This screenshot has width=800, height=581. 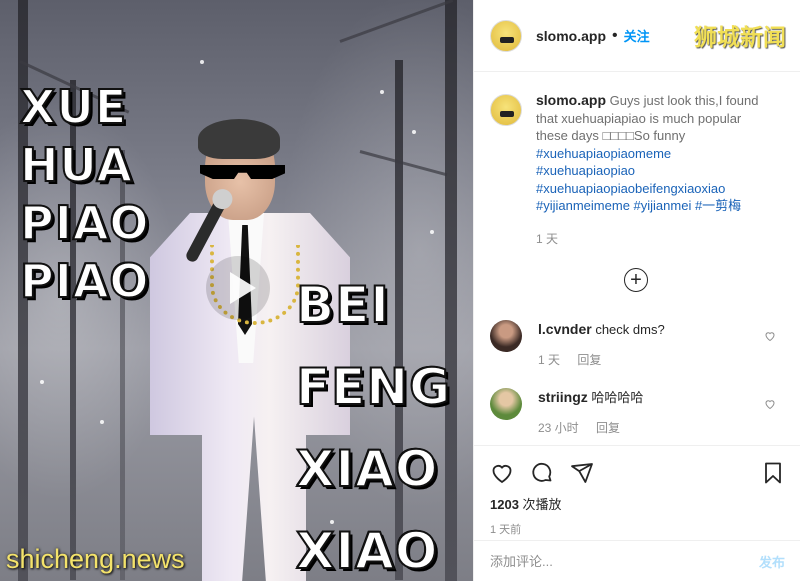 What do you see at coordinates (636, 280) in the screenshot?
I see `load-more-comments-icon: +` at bounding box center [636, 280].